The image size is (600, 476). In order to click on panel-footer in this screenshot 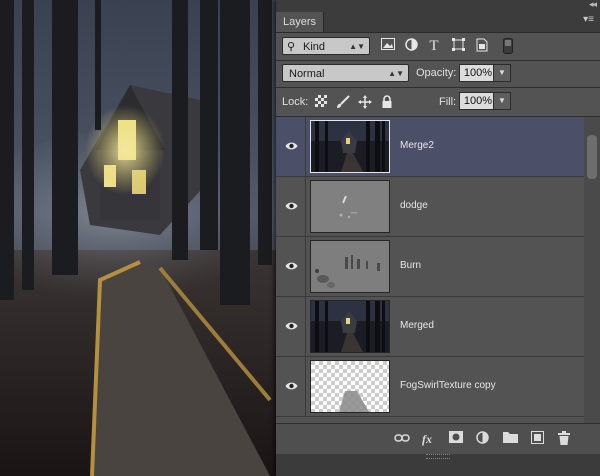, I will do `click(438, 465)`.